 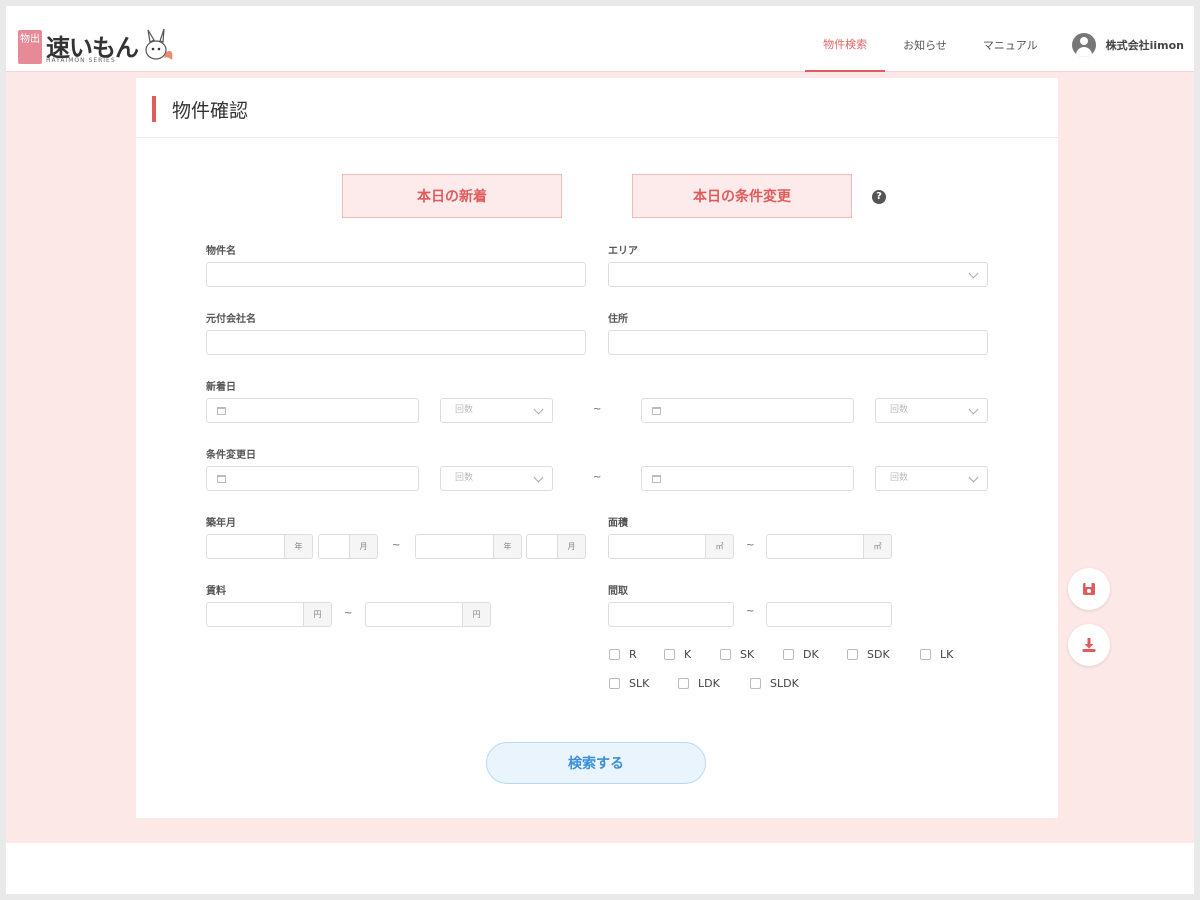 What do you see at coordinates (596, 763) in the screenshot?
I see `search-button: 検索する` at bounding box center [596, 763].